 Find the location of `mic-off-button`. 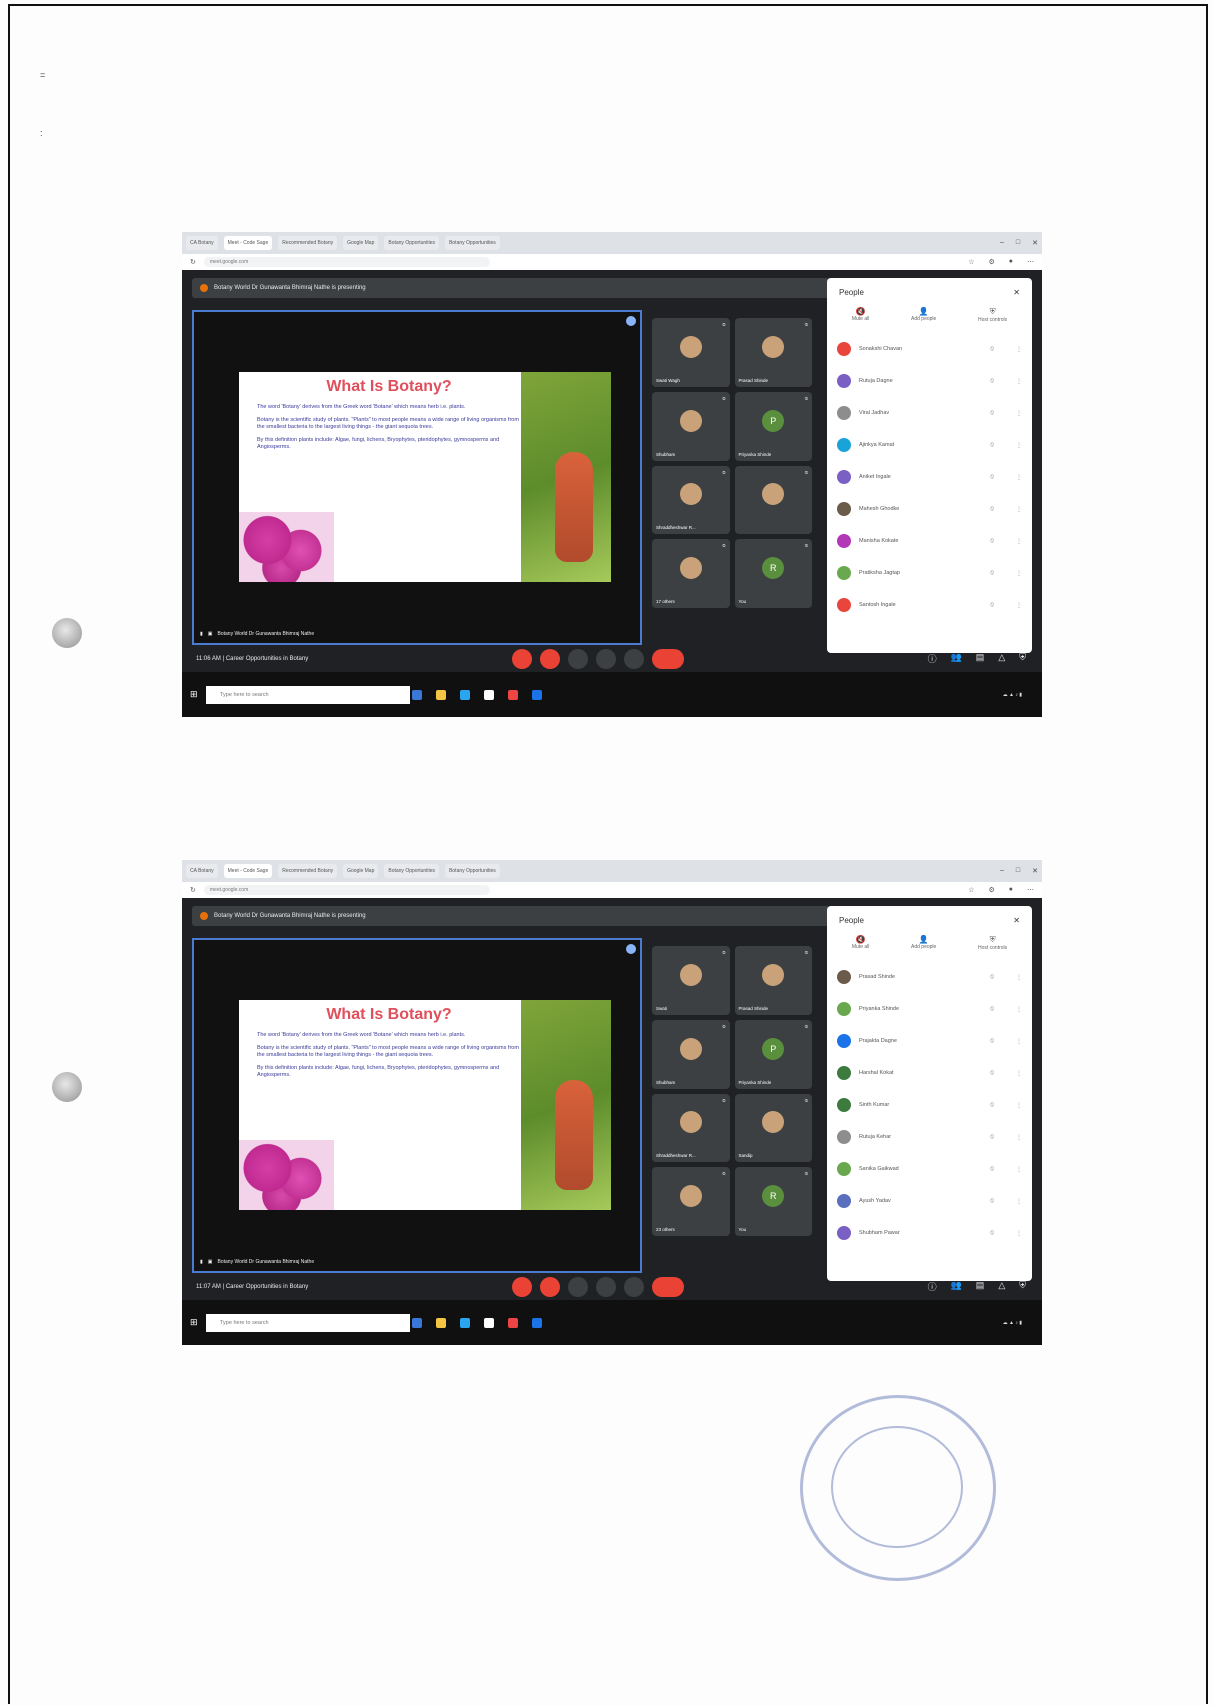

mic-off-button is located at coordinates (522, 1286).